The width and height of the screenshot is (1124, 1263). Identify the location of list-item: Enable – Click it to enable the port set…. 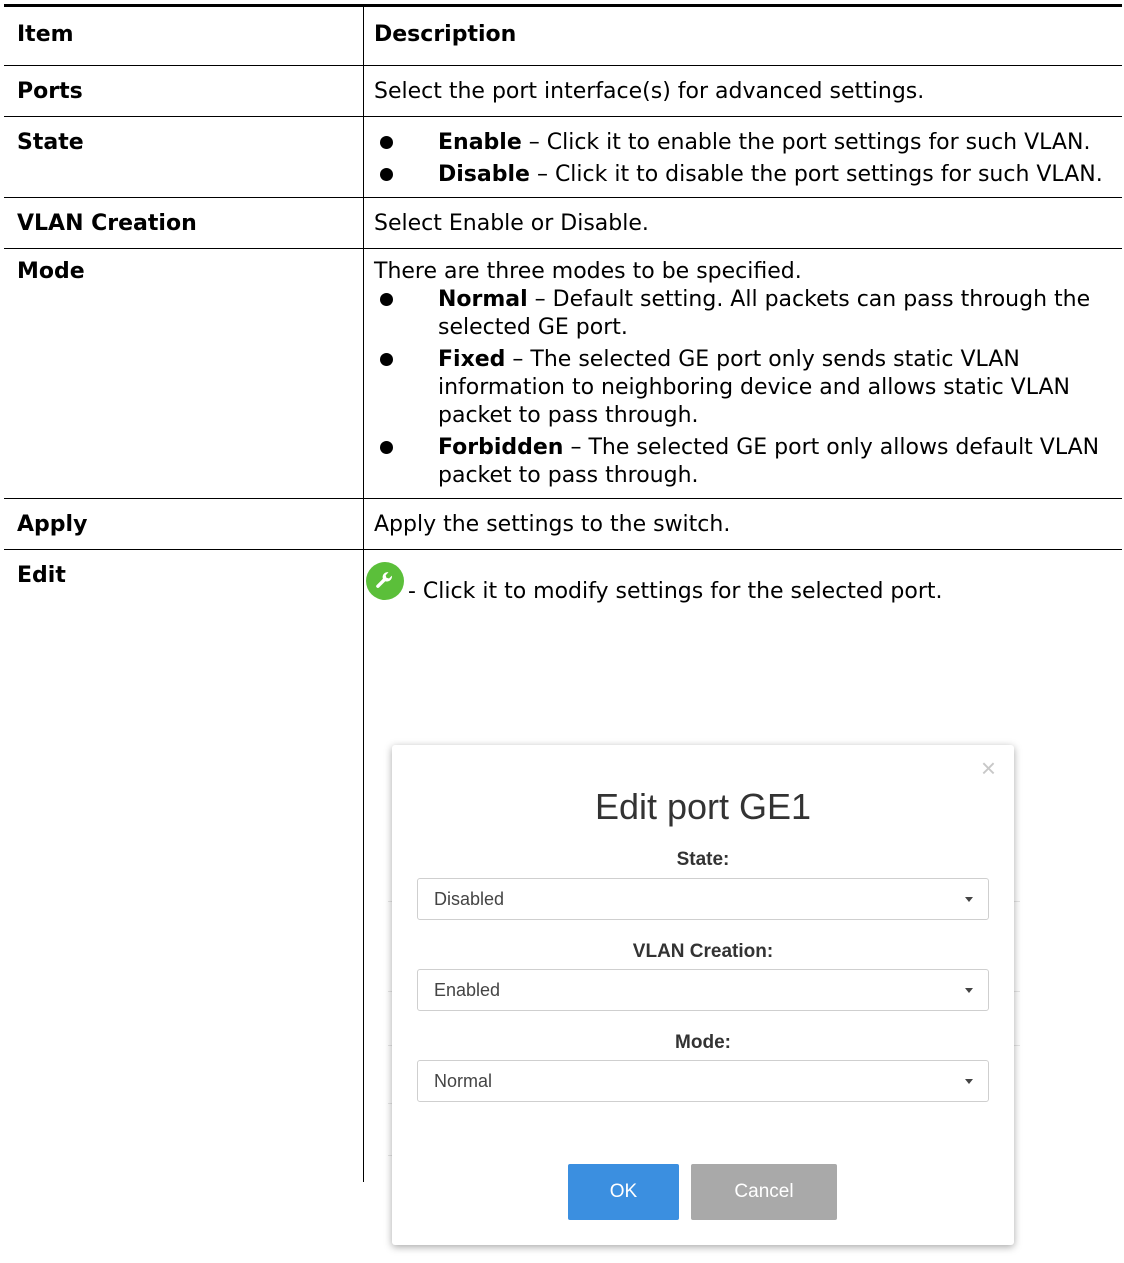
(748, 143).